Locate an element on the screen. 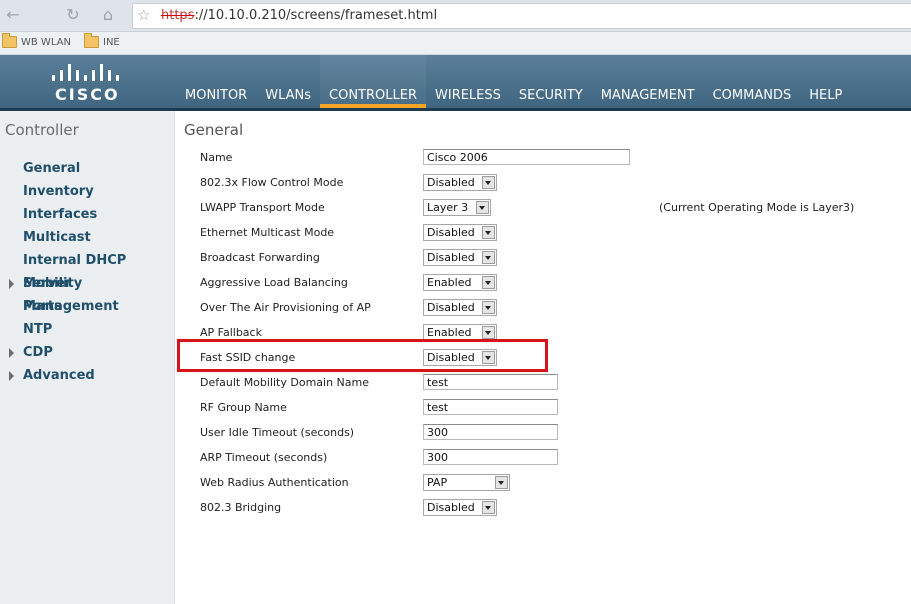  bookmarks-bar: WB WLAN INE is located at coordinates (455, 43).